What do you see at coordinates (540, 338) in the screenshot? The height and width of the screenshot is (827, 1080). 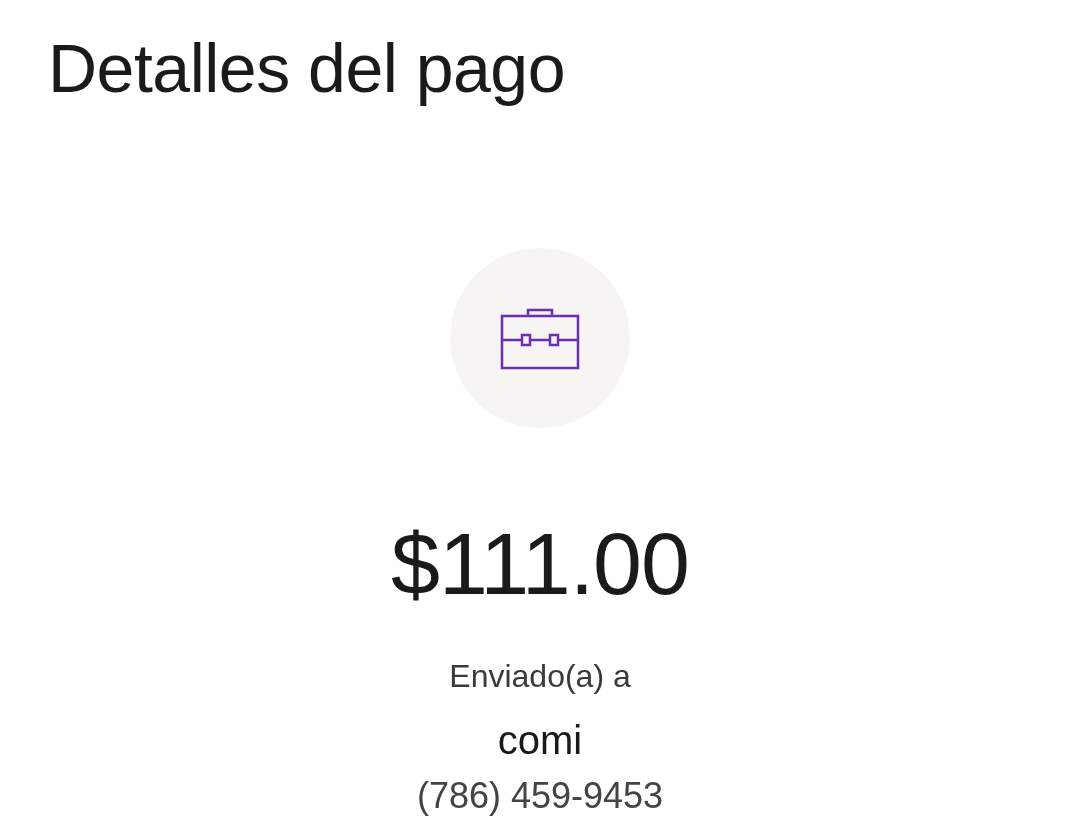 I see `briefcase-icon` at bounding box center [540, 338].